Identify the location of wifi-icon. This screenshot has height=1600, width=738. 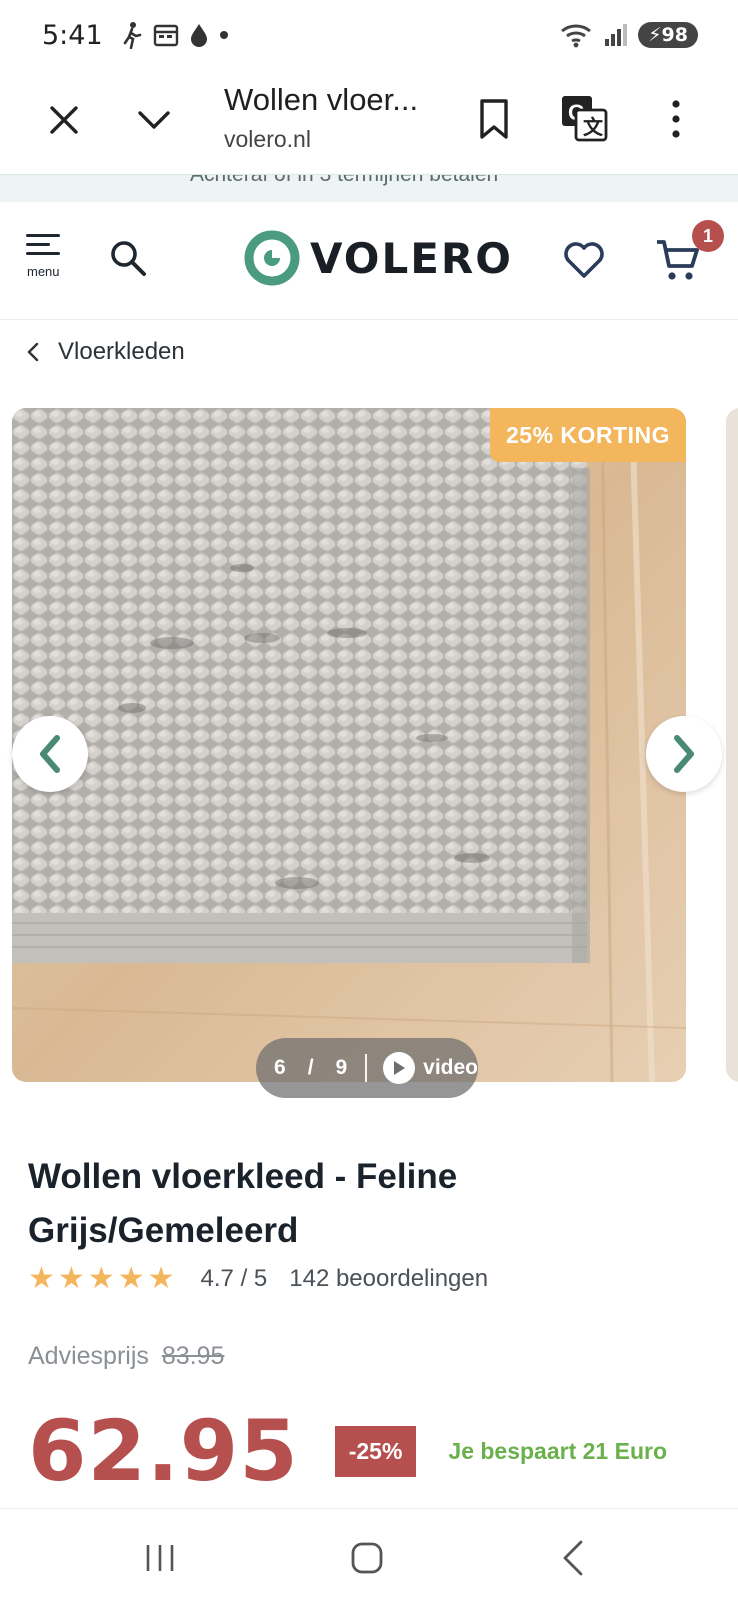
(576, 36).